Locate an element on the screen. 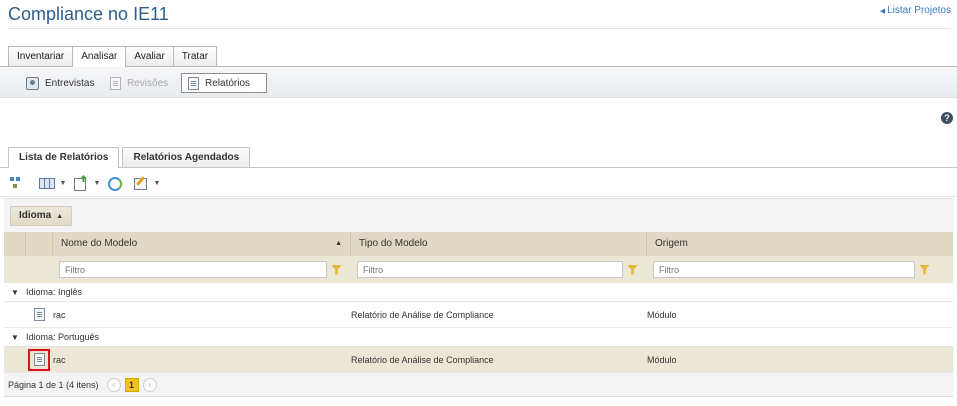  group-row-ingles: ▼ Idioma: Inglês is located at coordinates (478, 292).